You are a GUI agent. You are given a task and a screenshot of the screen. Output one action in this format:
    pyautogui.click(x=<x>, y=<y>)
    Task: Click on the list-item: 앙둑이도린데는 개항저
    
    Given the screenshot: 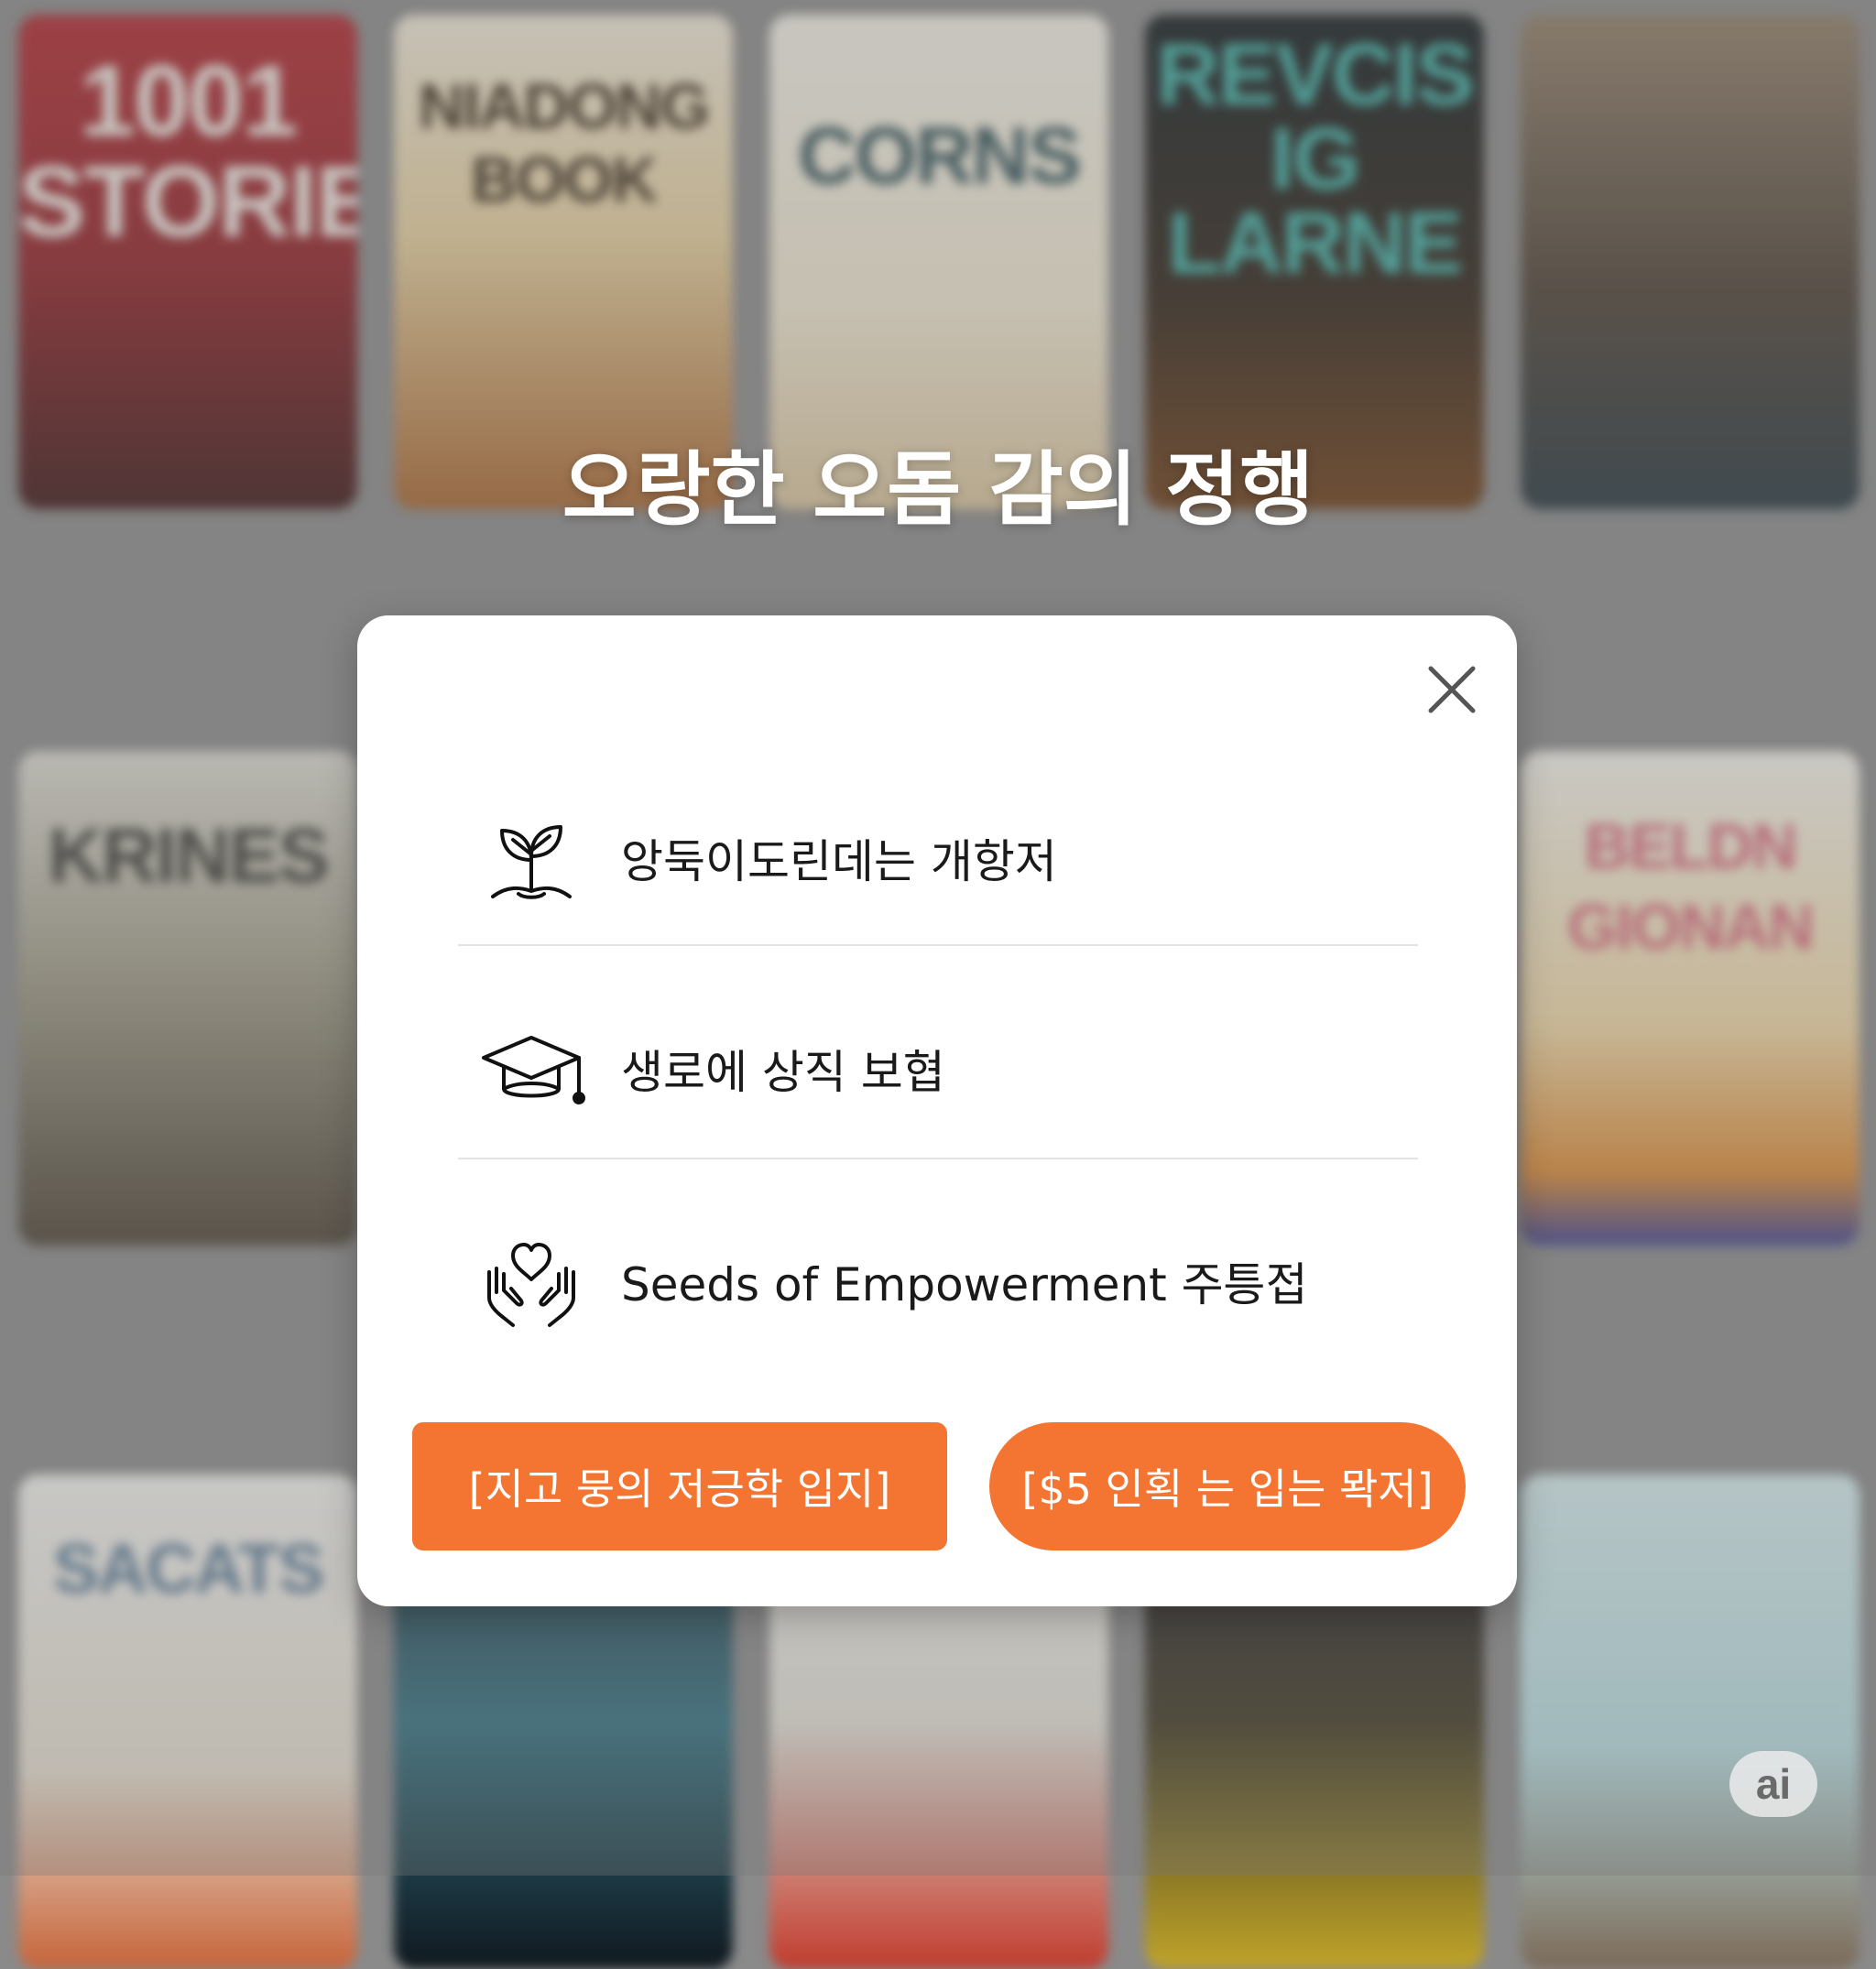 What is the action you would take?
    pyautogui.click(x=938, y=858)
    